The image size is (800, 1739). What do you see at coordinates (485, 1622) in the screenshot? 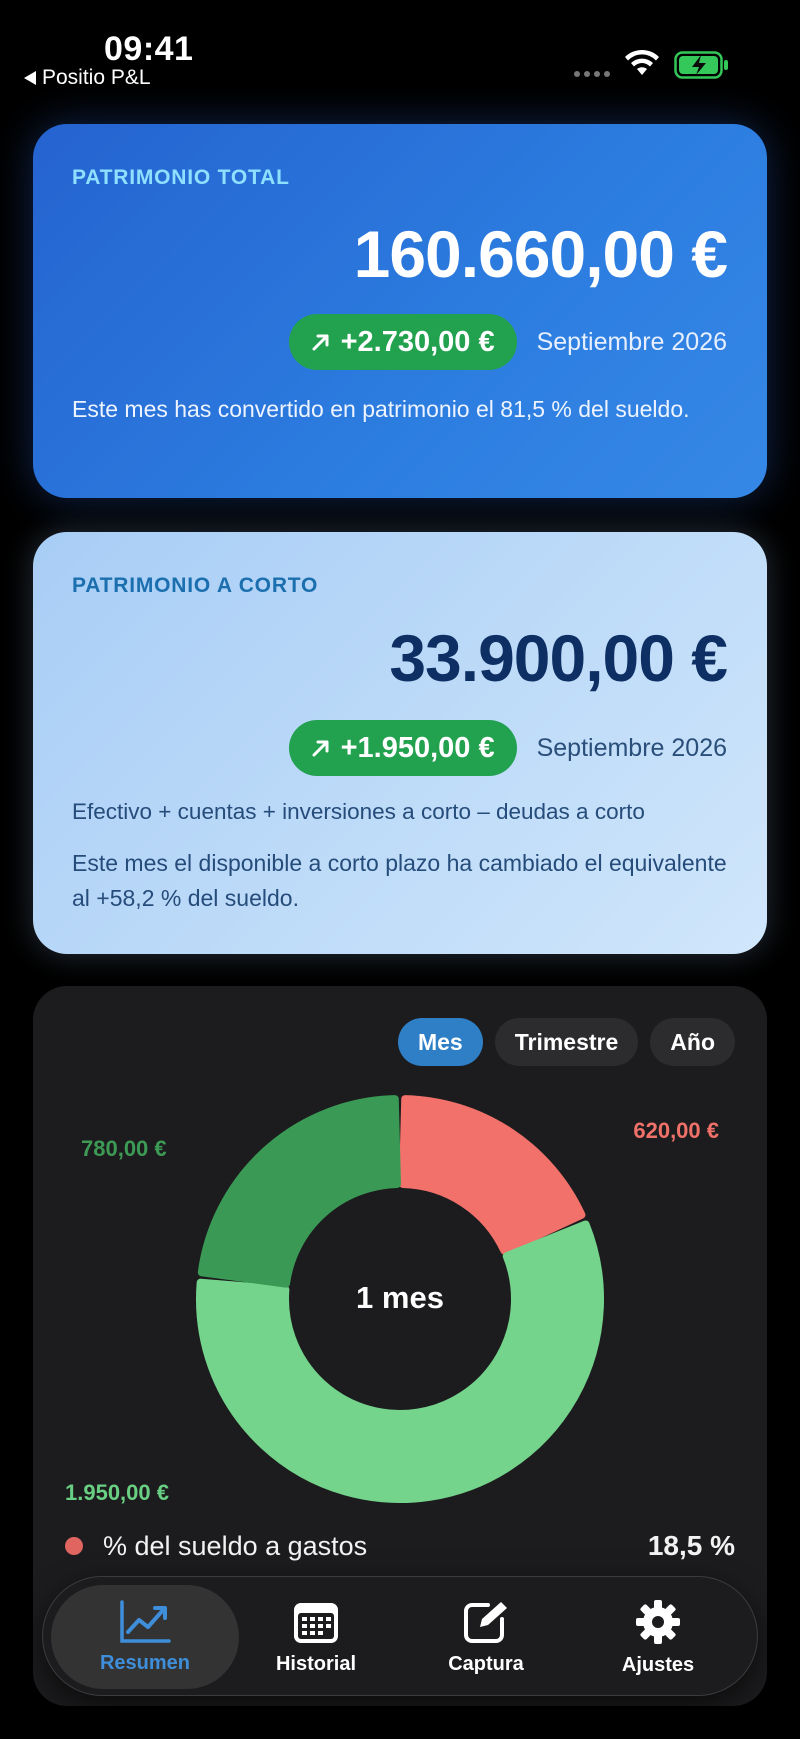
I see `edit-icon` at bounding box center [485, 1622].